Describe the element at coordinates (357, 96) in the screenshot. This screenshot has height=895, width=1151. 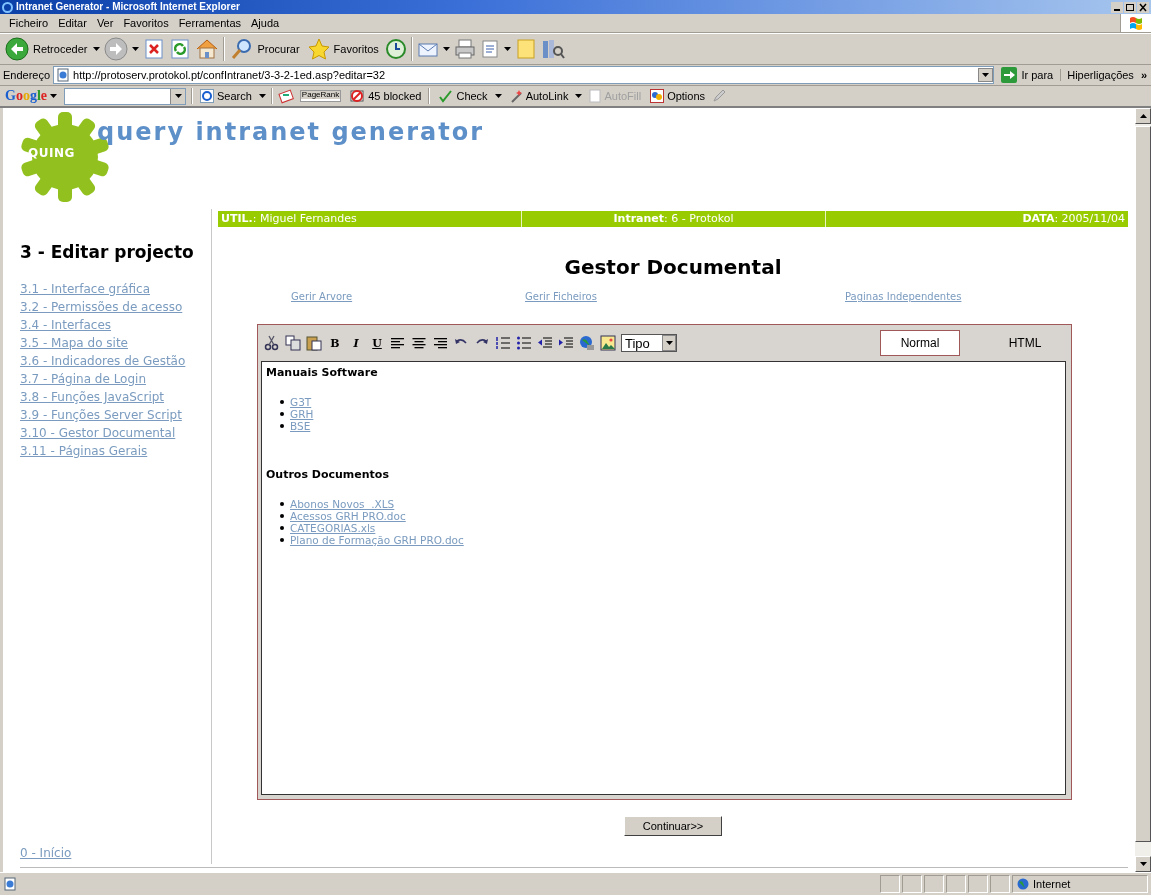
I see `blocked-icon` at that location.